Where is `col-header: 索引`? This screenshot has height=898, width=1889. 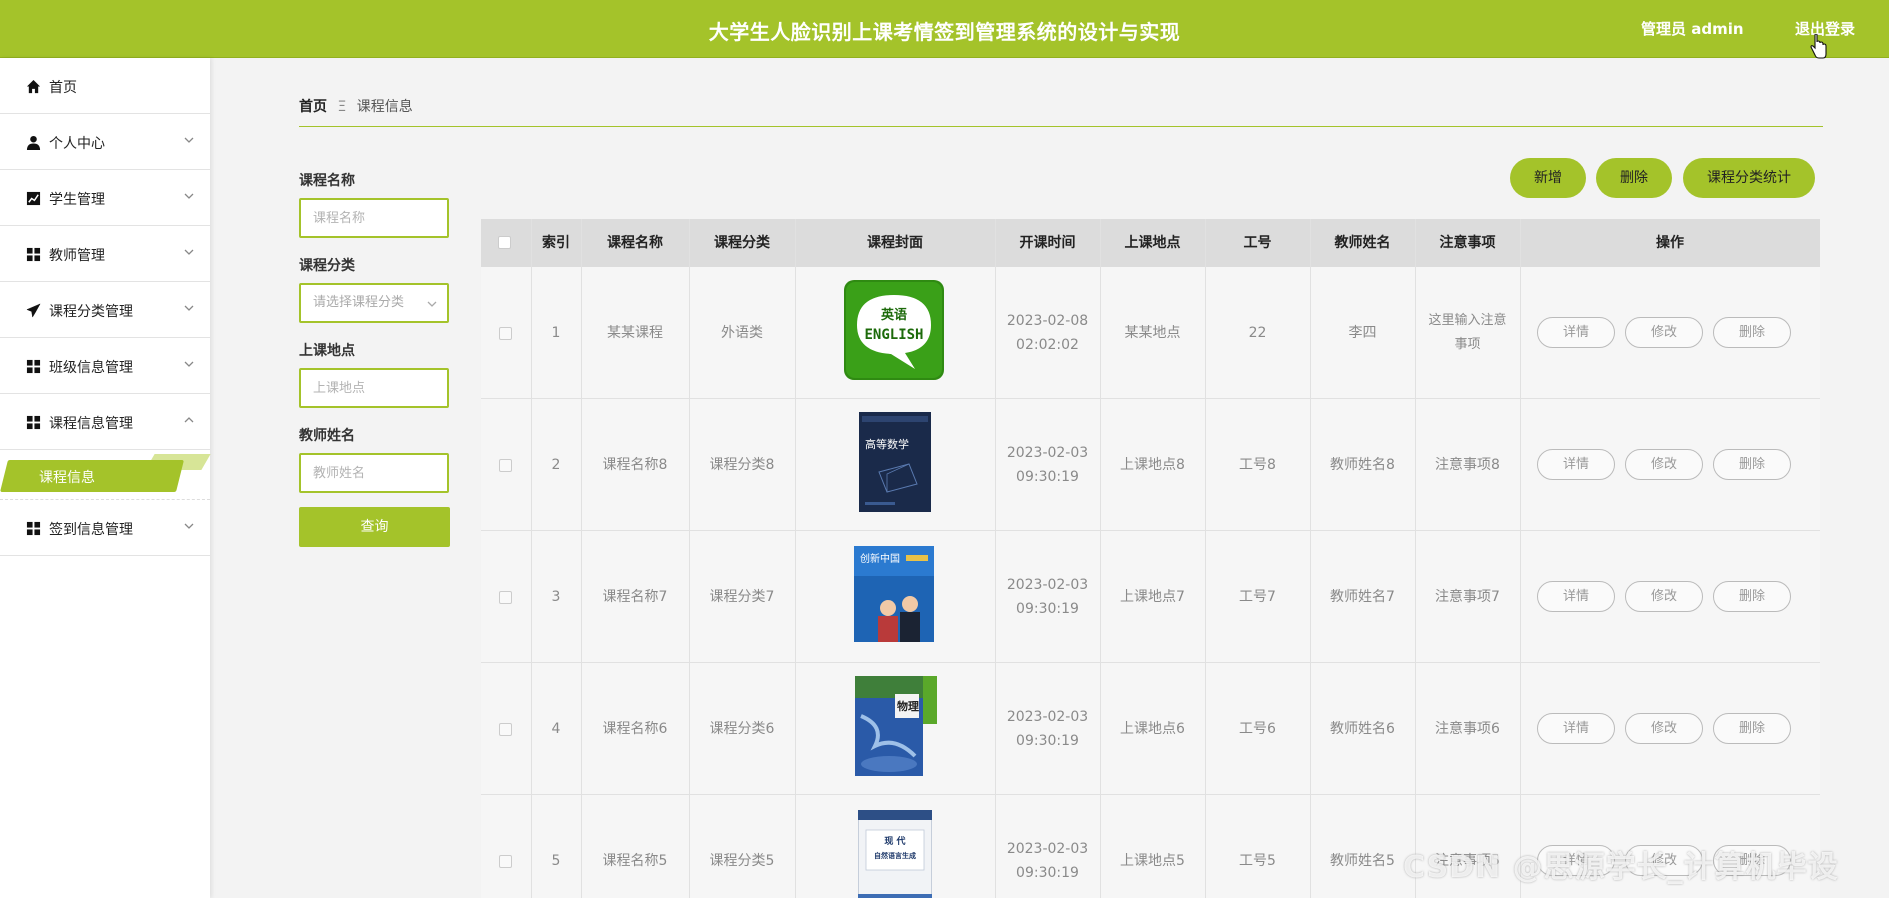 col-header: 索引 is located at coordinates (556, 243).